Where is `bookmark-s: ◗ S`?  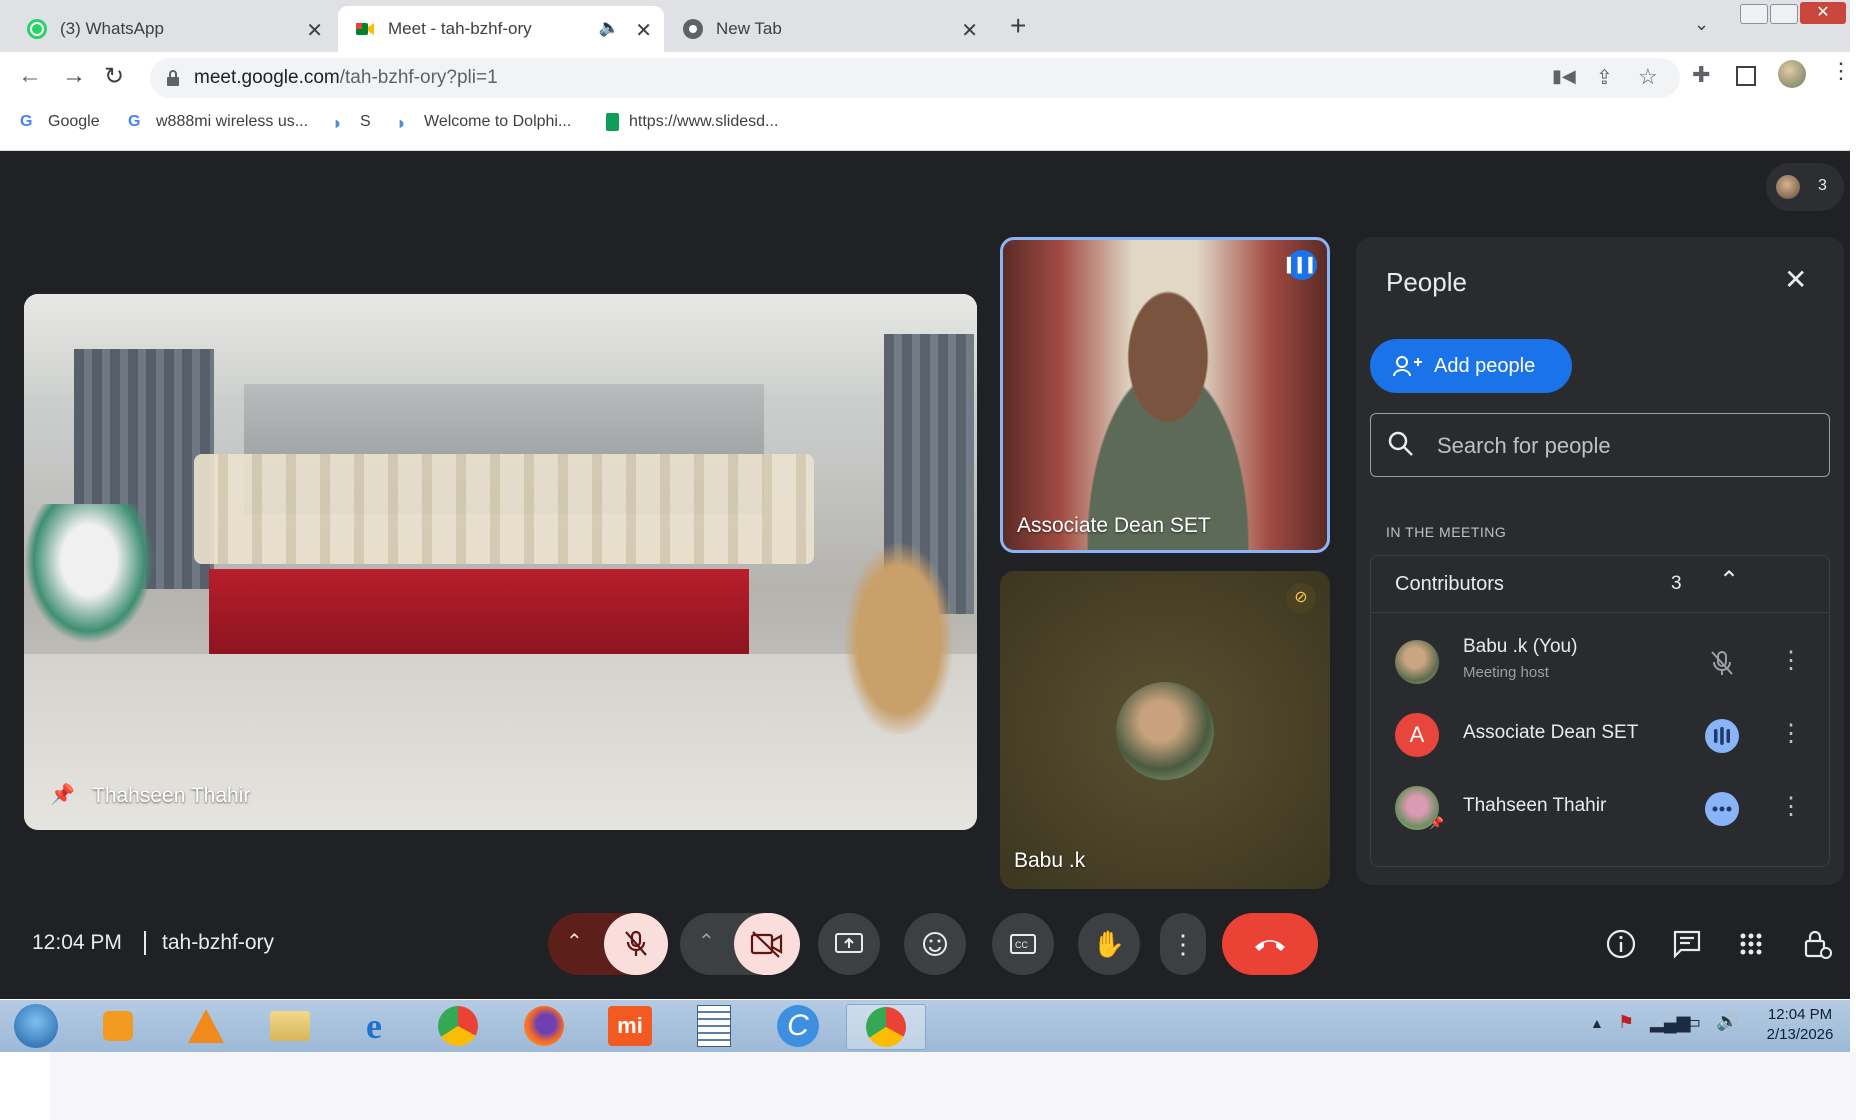
bookmark-s: ◗ S is located at coordinates (351, 122).